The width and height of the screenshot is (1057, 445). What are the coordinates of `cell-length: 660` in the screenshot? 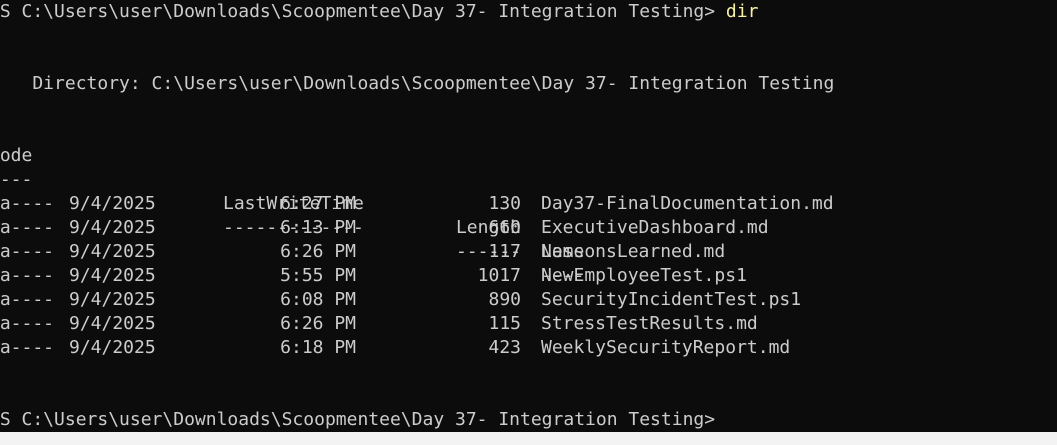 It's located at (504, 227).